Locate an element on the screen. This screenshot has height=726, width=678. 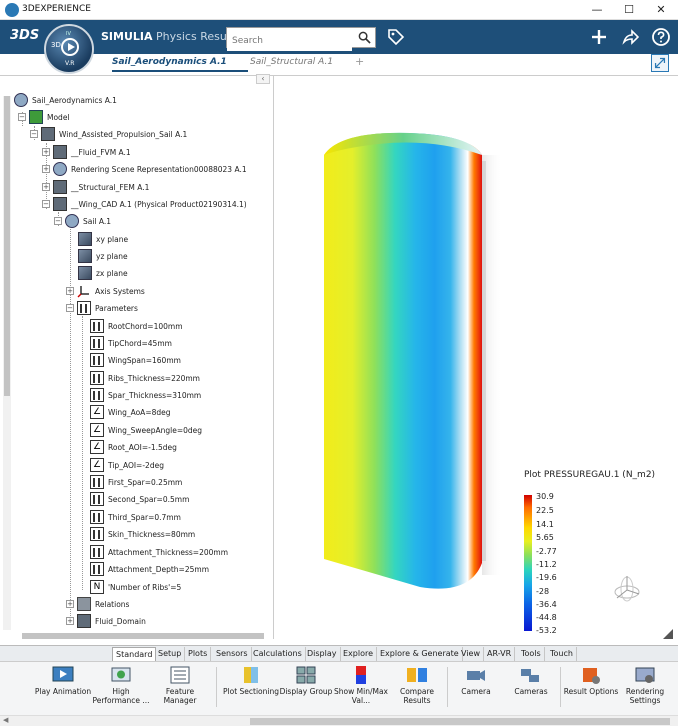
add-icon is located at coordinates (599, 37).